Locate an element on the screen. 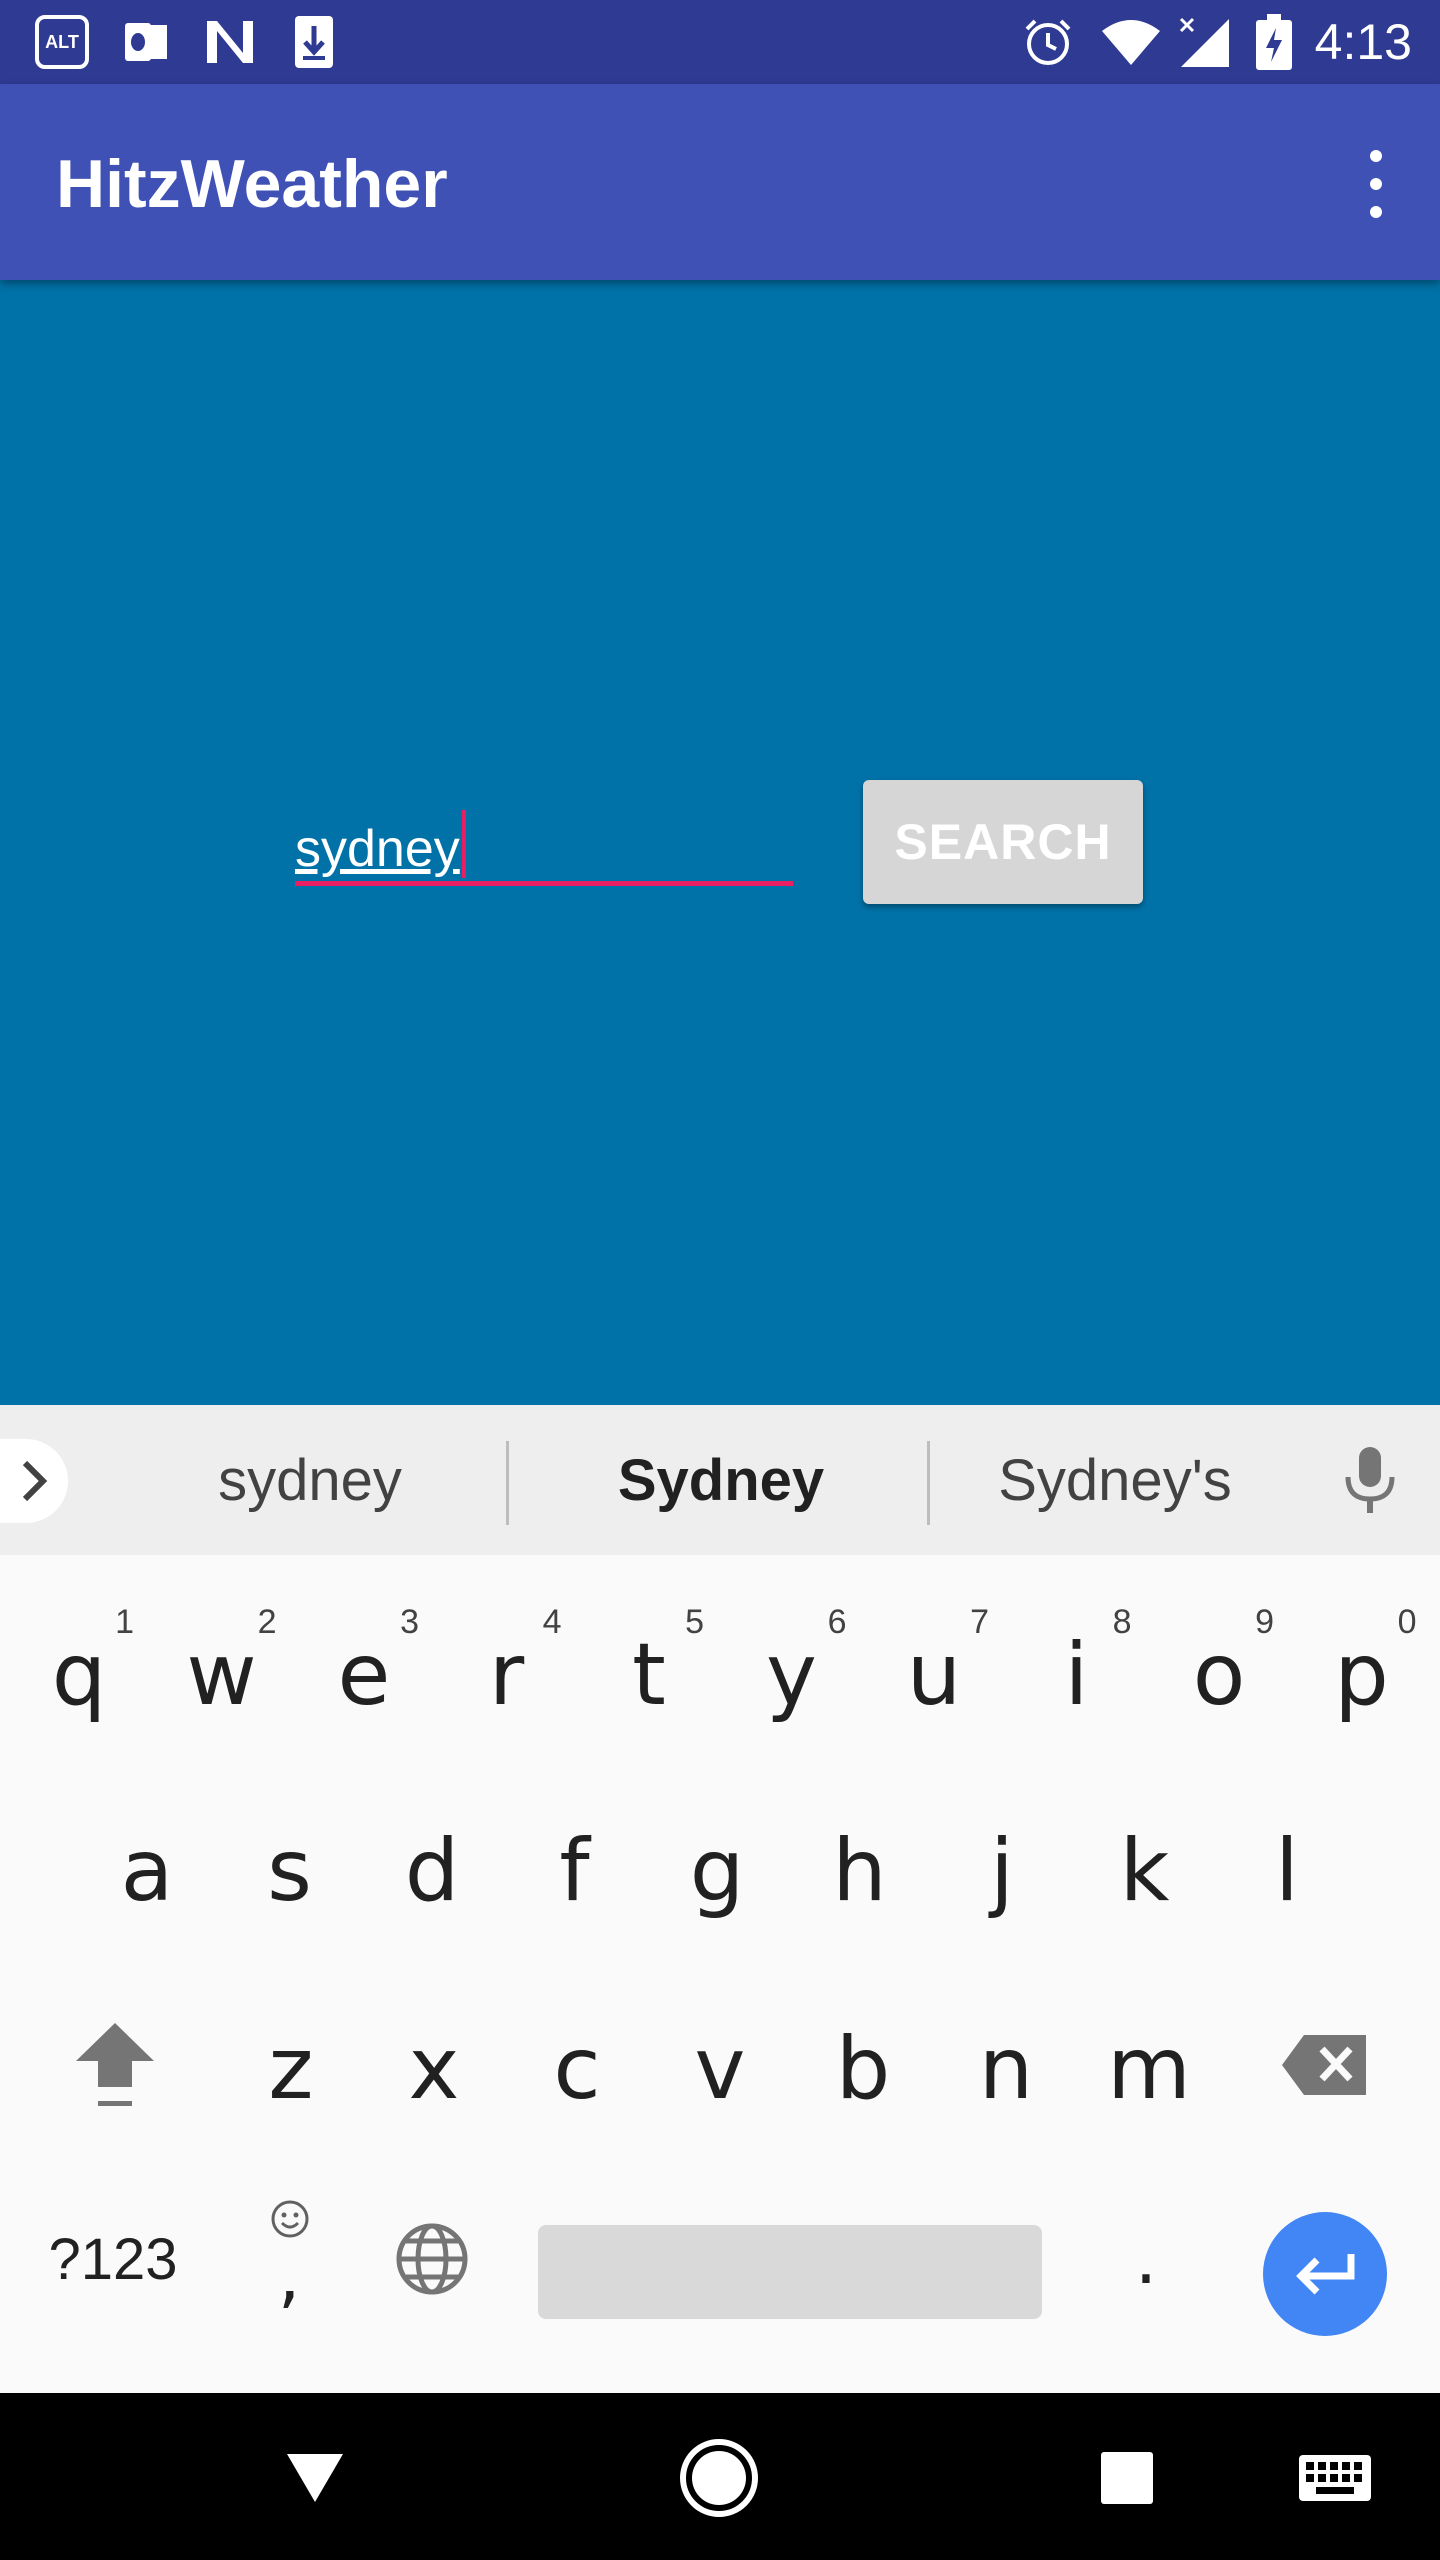  back-icon is located at coordinates (315, 2478).